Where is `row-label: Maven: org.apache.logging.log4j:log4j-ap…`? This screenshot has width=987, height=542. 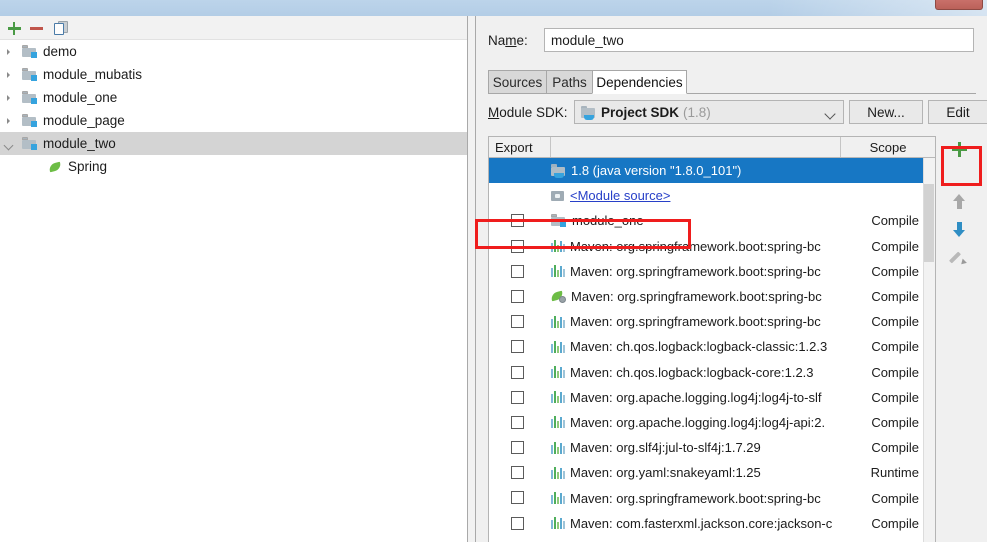
row-label: Maven: org.apache.logging.log4j:log4j-ap… is located at coordinates (694, 422).